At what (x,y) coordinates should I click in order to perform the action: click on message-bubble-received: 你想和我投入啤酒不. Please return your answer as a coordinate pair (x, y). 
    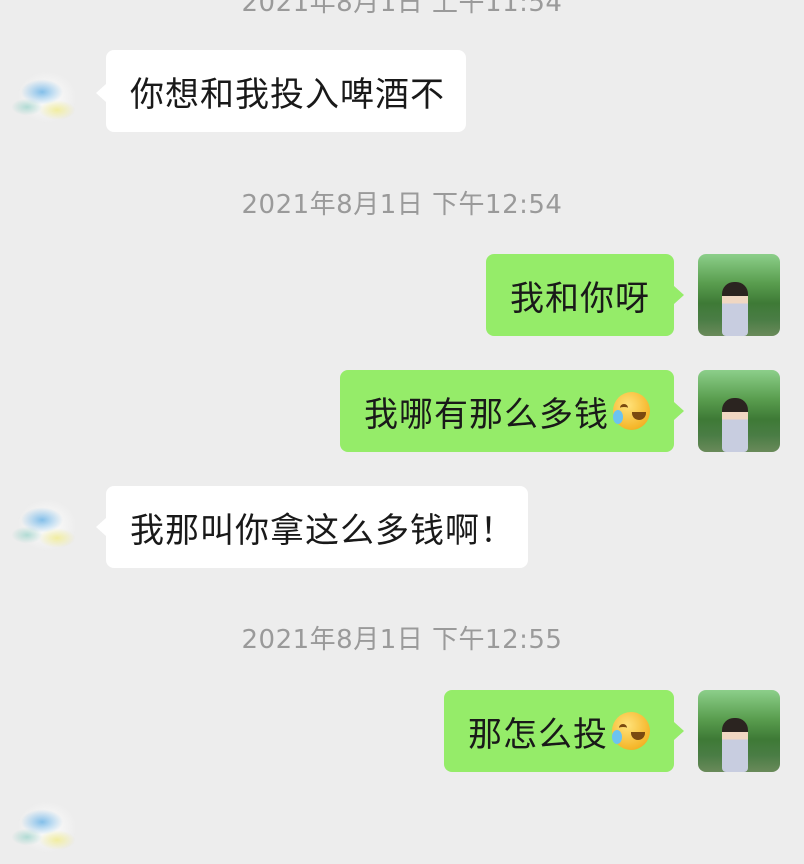
    Looking at the image, I should click on (286, 91).